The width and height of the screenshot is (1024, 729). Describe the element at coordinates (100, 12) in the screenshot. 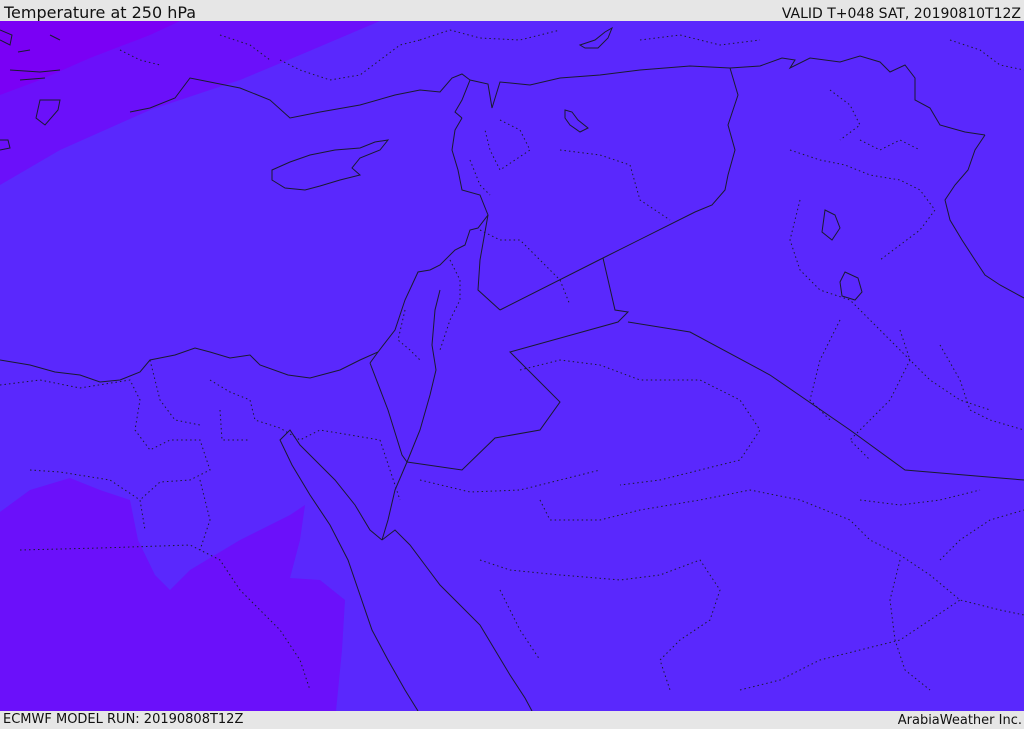

I see `map-title: Temperature at 250 hPa` at that location.